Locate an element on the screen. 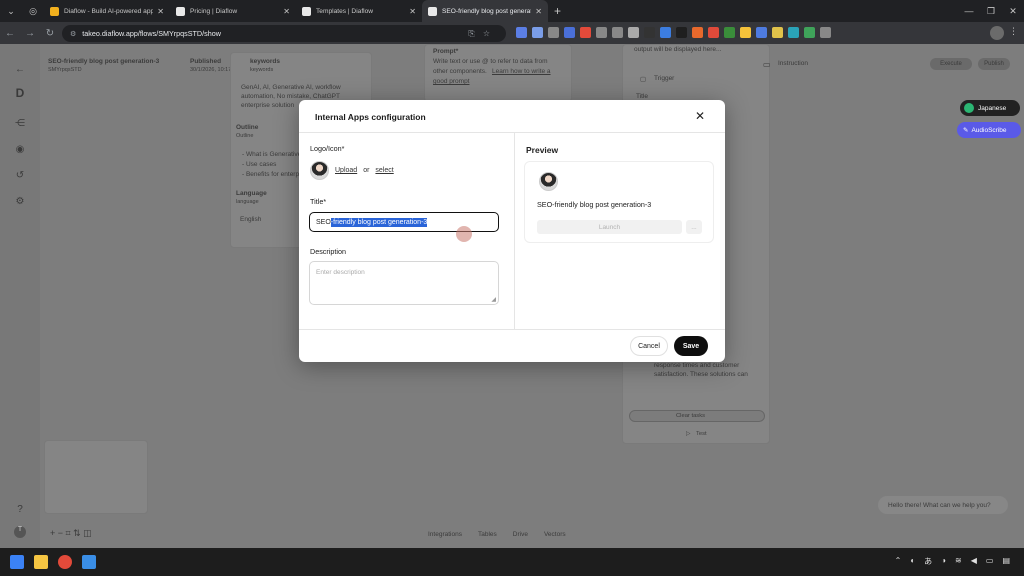 This screenshot has width=1024, height=576. browser-tab: Templates | Diaflow ✕ is located at coordinates (359, 11).